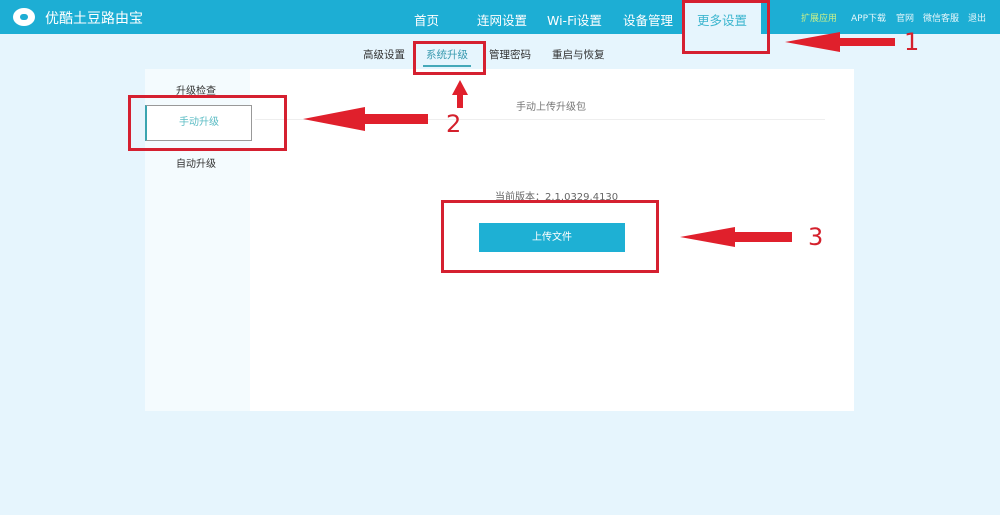  What do you see at coordinates (912, 42) in the screenshot?
I see `annotation-number-1: 1` at bounding box center [912, 42].